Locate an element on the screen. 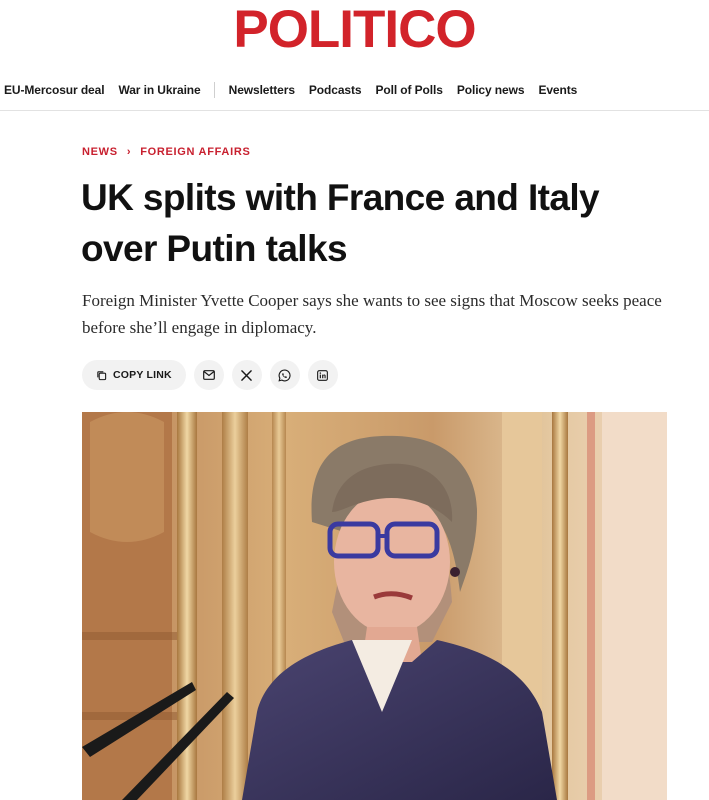  chevron-right-icon: › is located at coordinates (129, 152).